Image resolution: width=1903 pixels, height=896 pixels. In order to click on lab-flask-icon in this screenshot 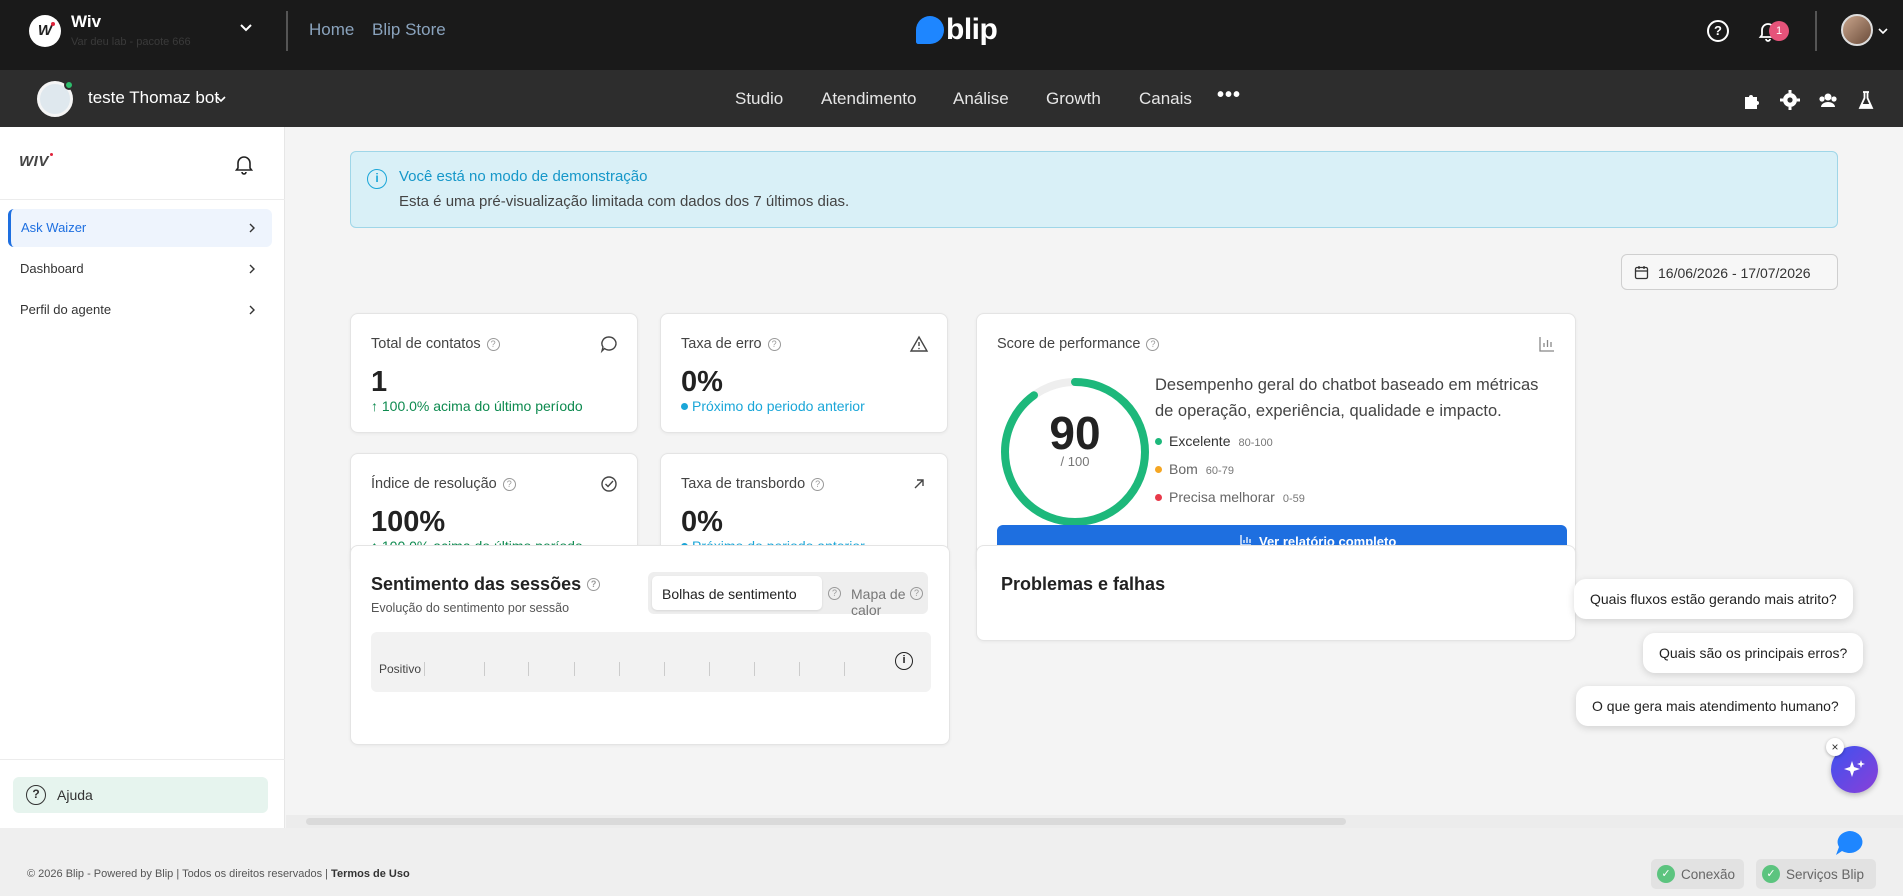, I will do `click(1866, 100)`.